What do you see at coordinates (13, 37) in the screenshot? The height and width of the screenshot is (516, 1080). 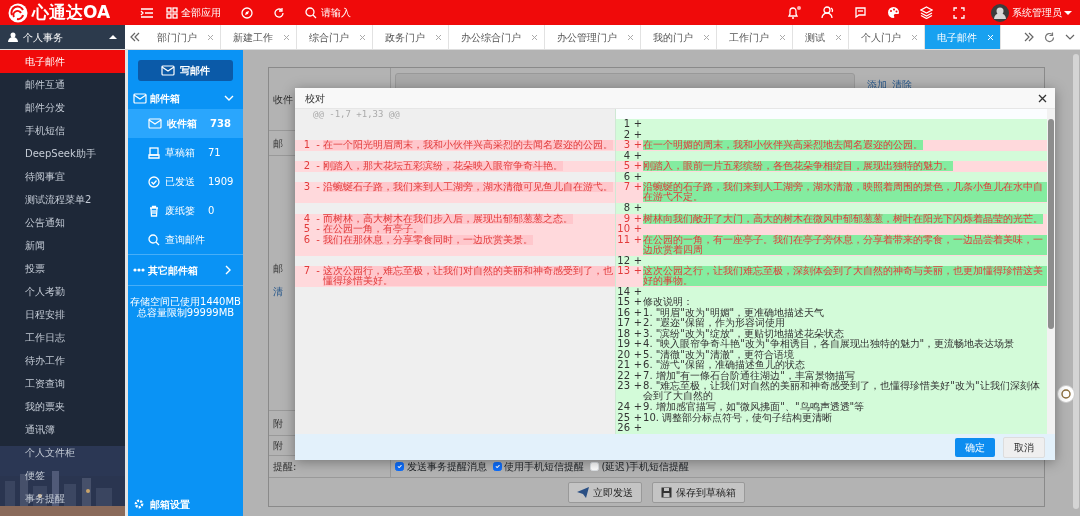 I see `user-icon` at bounding box center [13, 37].